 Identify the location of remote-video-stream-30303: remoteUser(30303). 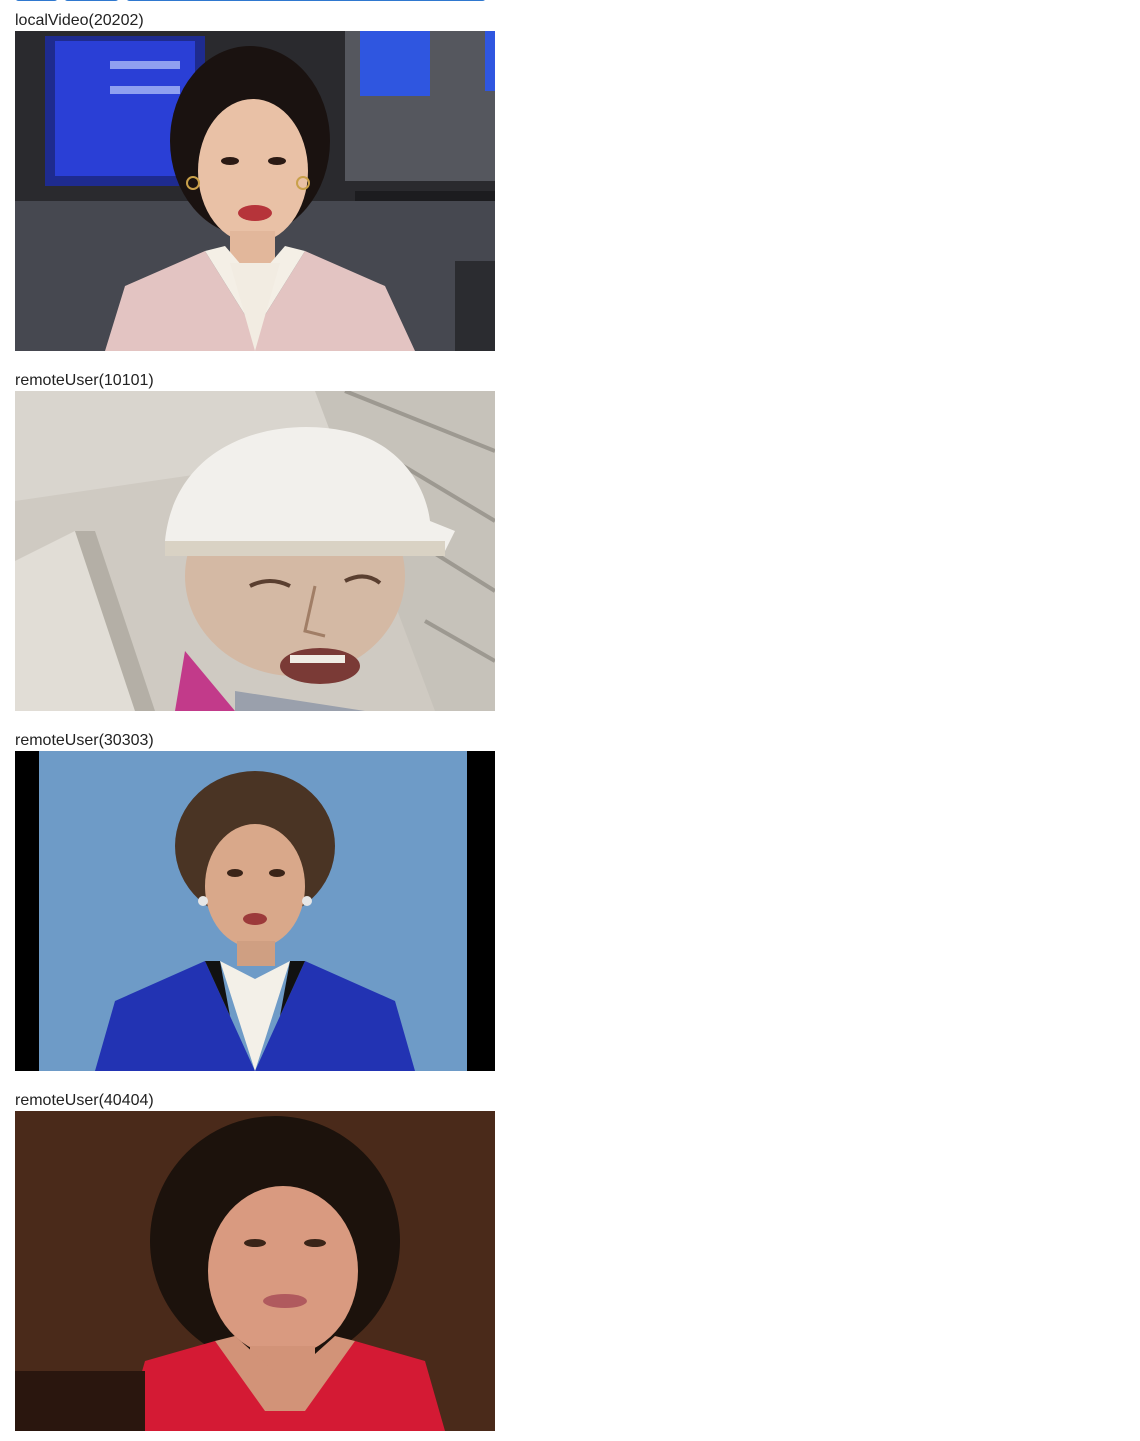
(255, 900).